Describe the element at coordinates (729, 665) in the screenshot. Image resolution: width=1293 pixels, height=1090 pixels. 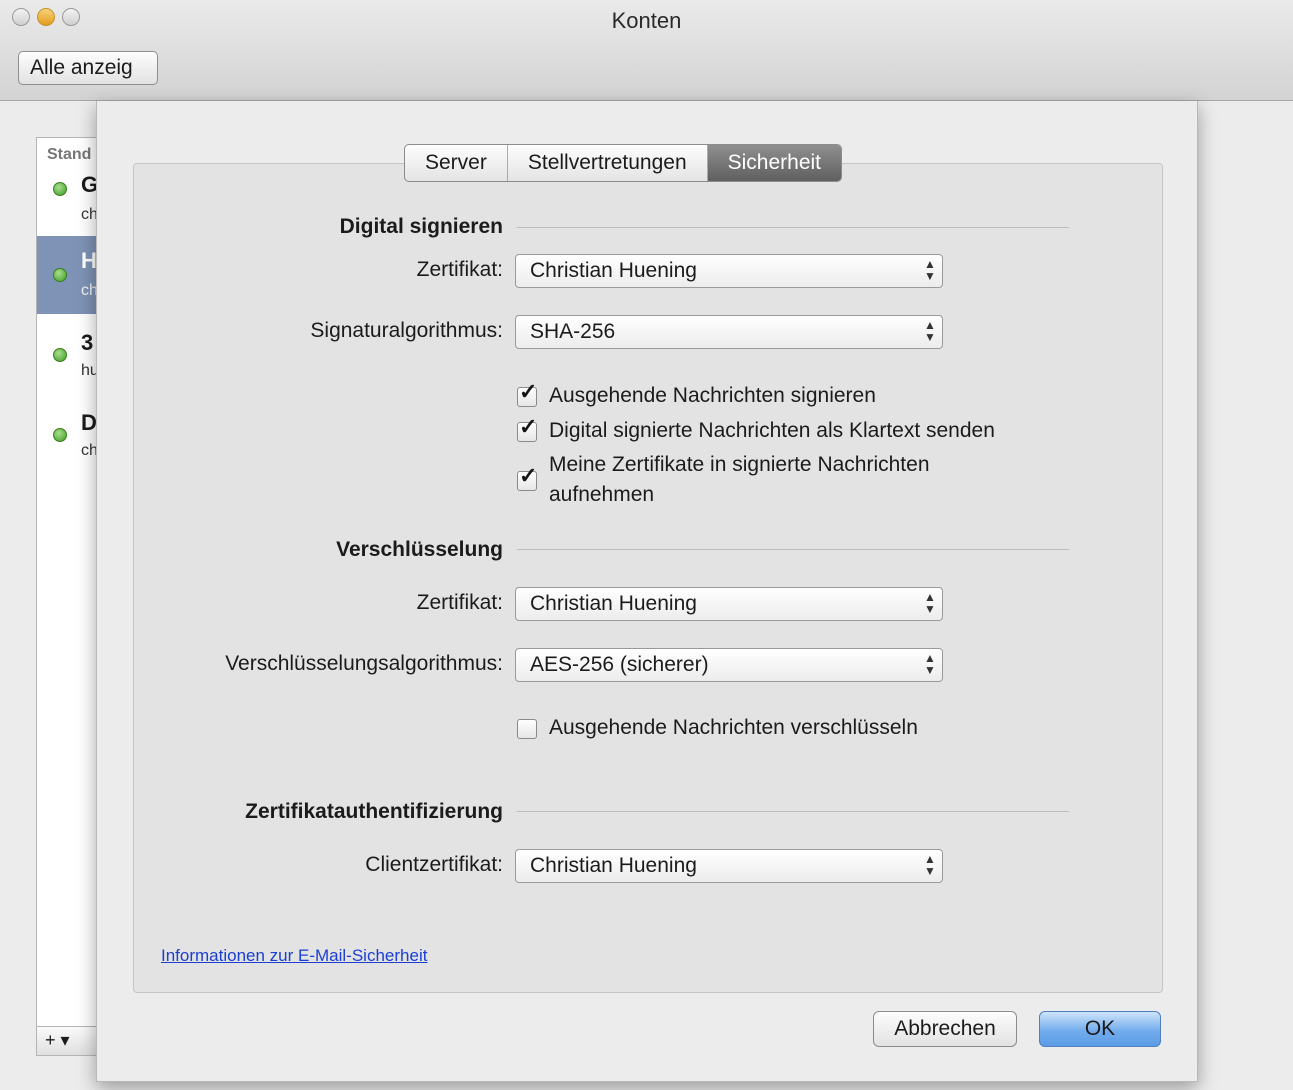
I see `encrypt-algo-popup: AES-256 (sicherer) ▲ ▼` at that location.